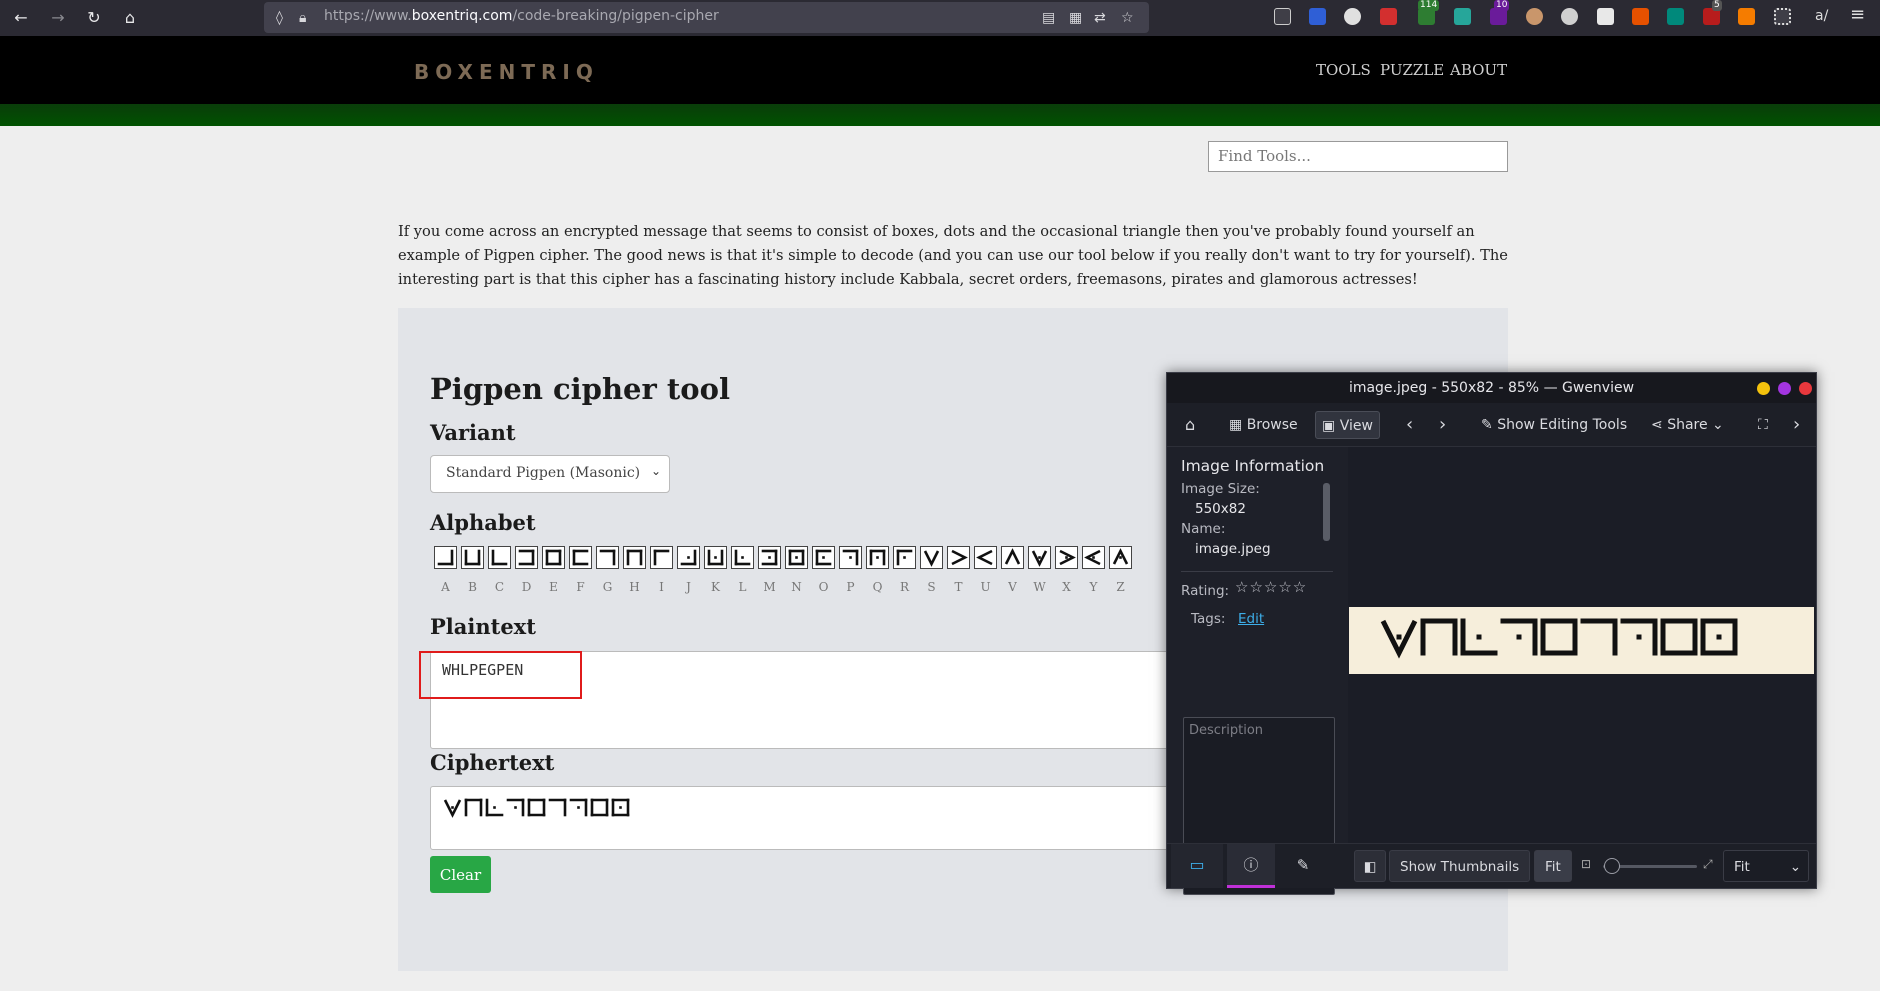 This screenshot has width=1880, height=991. I want to click on pigpen-symbol-h, so click(634, 557).